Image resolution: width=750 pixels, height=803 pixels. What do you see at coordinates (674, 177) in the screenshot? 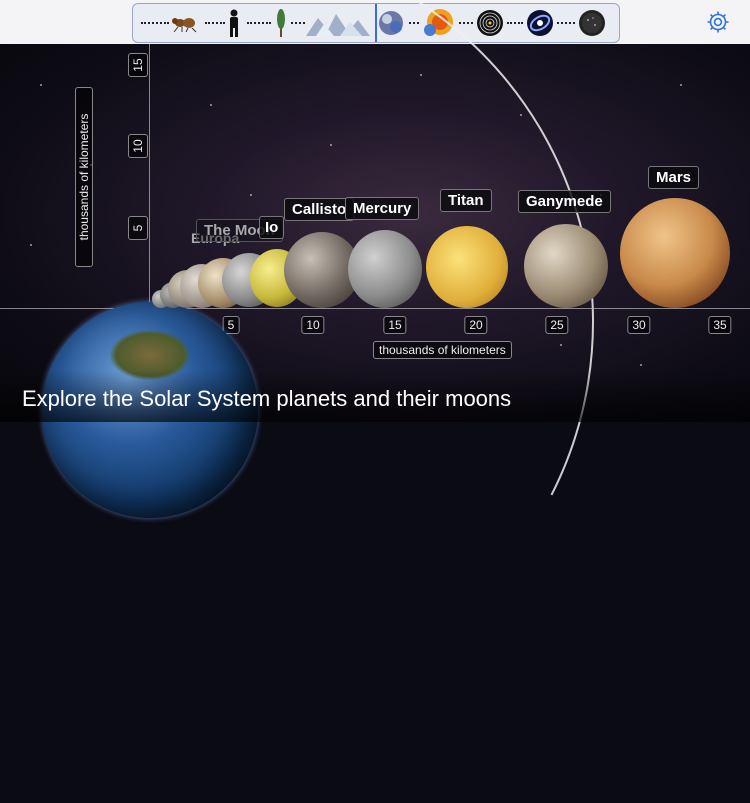
I see `label-mars: Mars` at bounding box center [674, 177].